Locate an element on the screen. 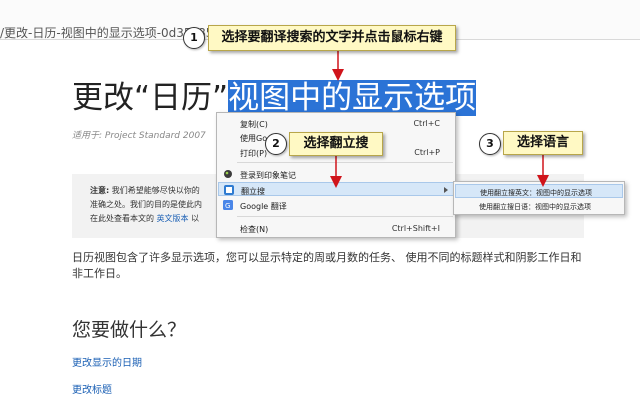 This screenshot has width=640, height=400. menu-item-shortcut: Ctrl+Shift+I is located at coordinates (415, 228).